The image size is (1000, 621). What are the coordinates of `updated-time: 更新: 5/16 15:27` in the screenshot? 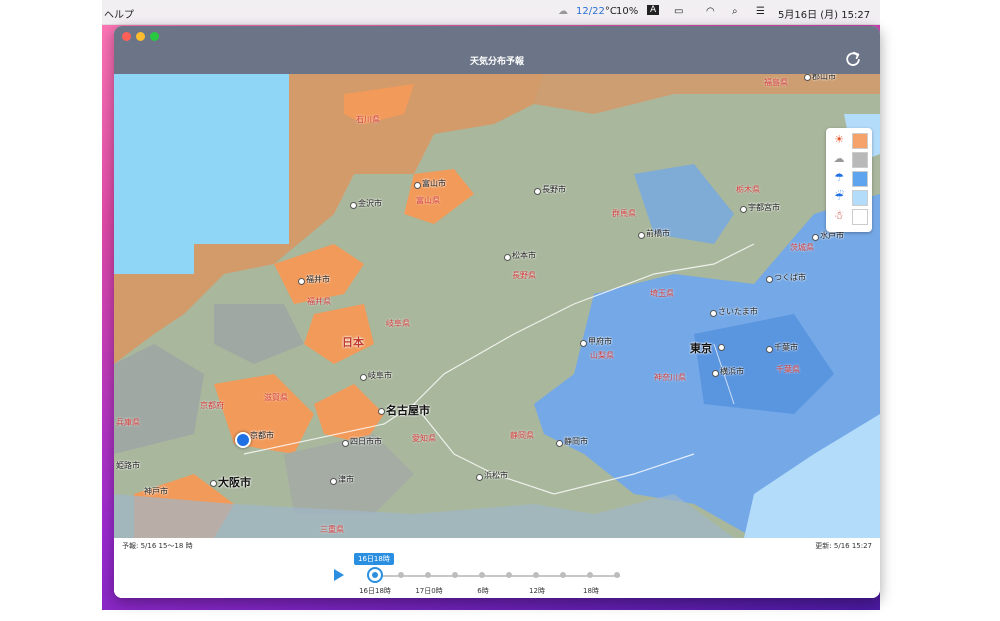 It's located at (843, 546).